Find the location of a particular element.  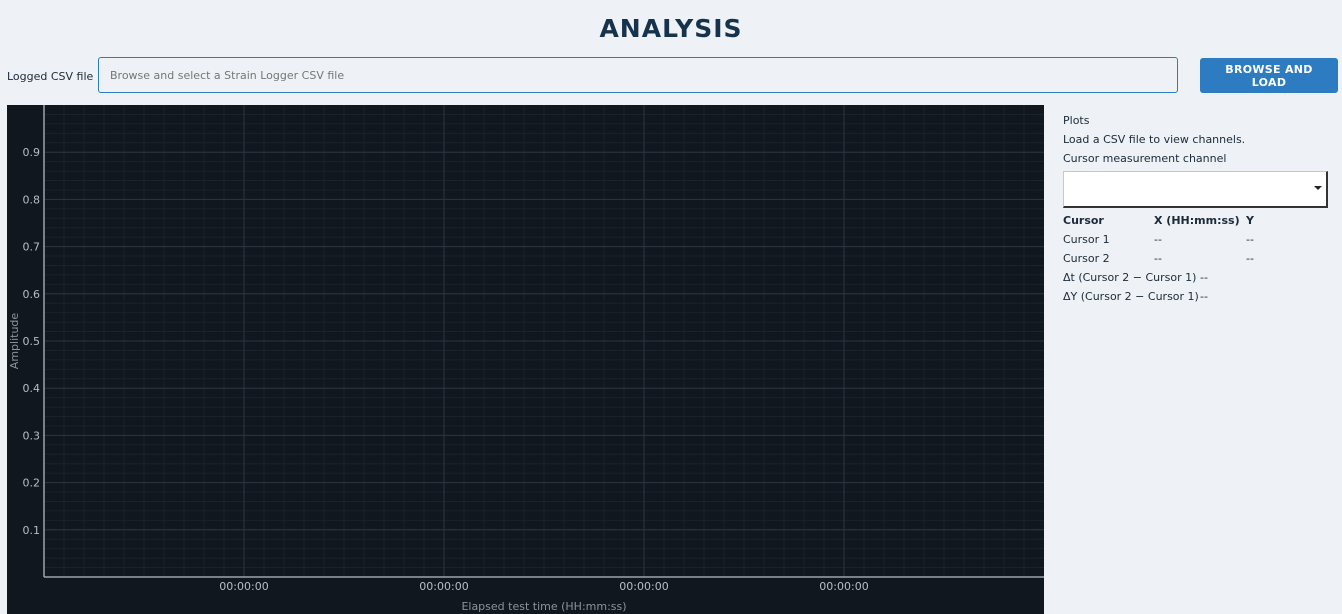

y-axis-label: Amplitude is located at coordinates (14, 341).